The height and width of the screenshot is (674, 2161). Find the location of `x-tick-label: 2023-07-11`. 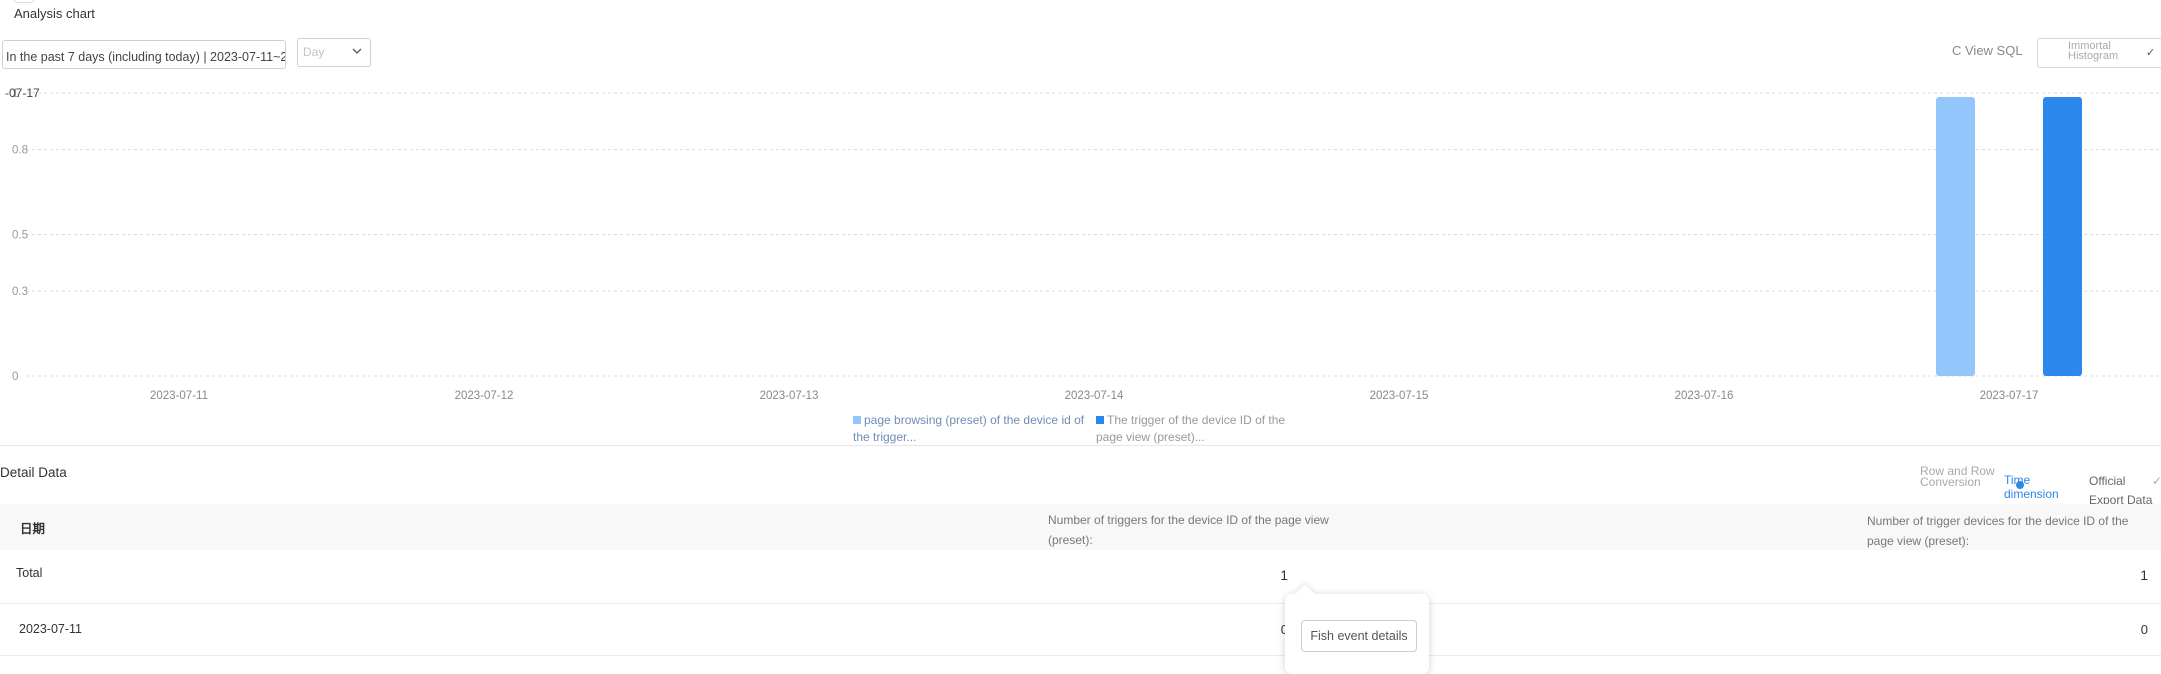

x-tick-label: 2023-07-11 is located at coordinates (179, 396).